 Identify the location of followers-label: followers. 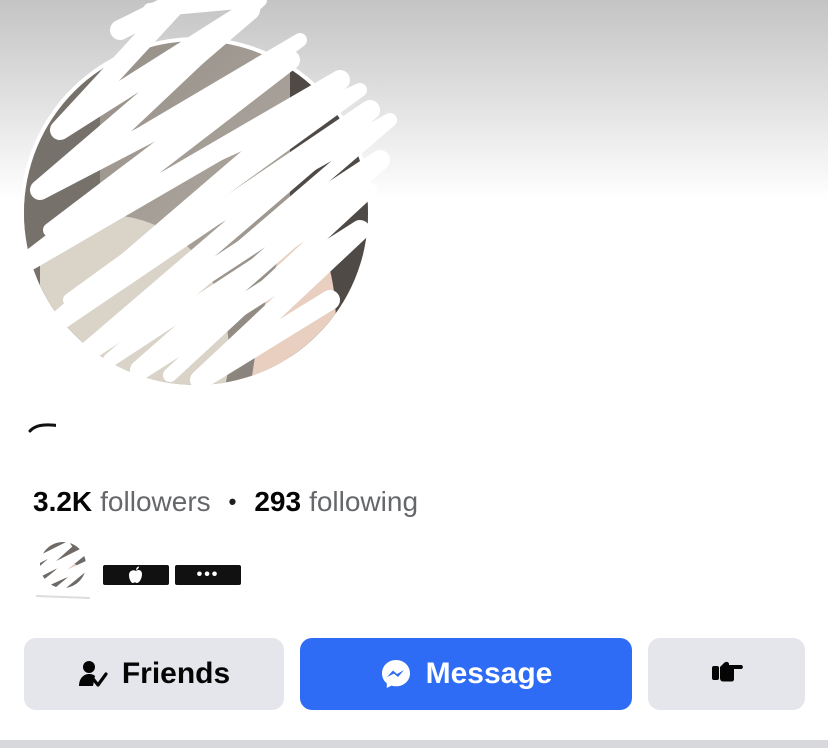
(155, 502).